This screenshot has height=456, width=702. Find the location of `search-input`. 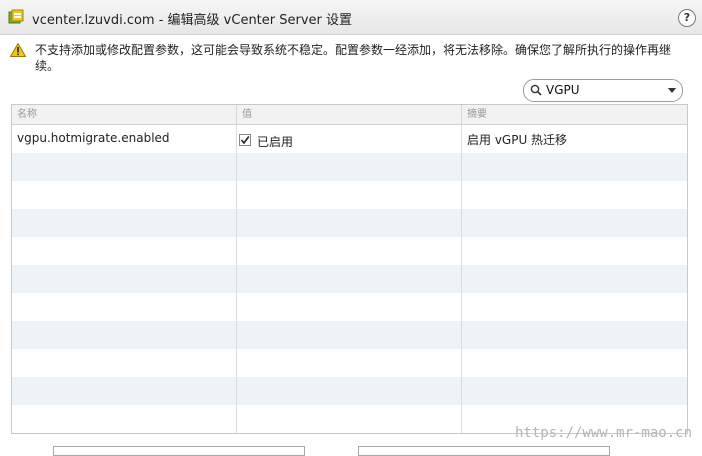

search-input is located at coordinates (603, 90).